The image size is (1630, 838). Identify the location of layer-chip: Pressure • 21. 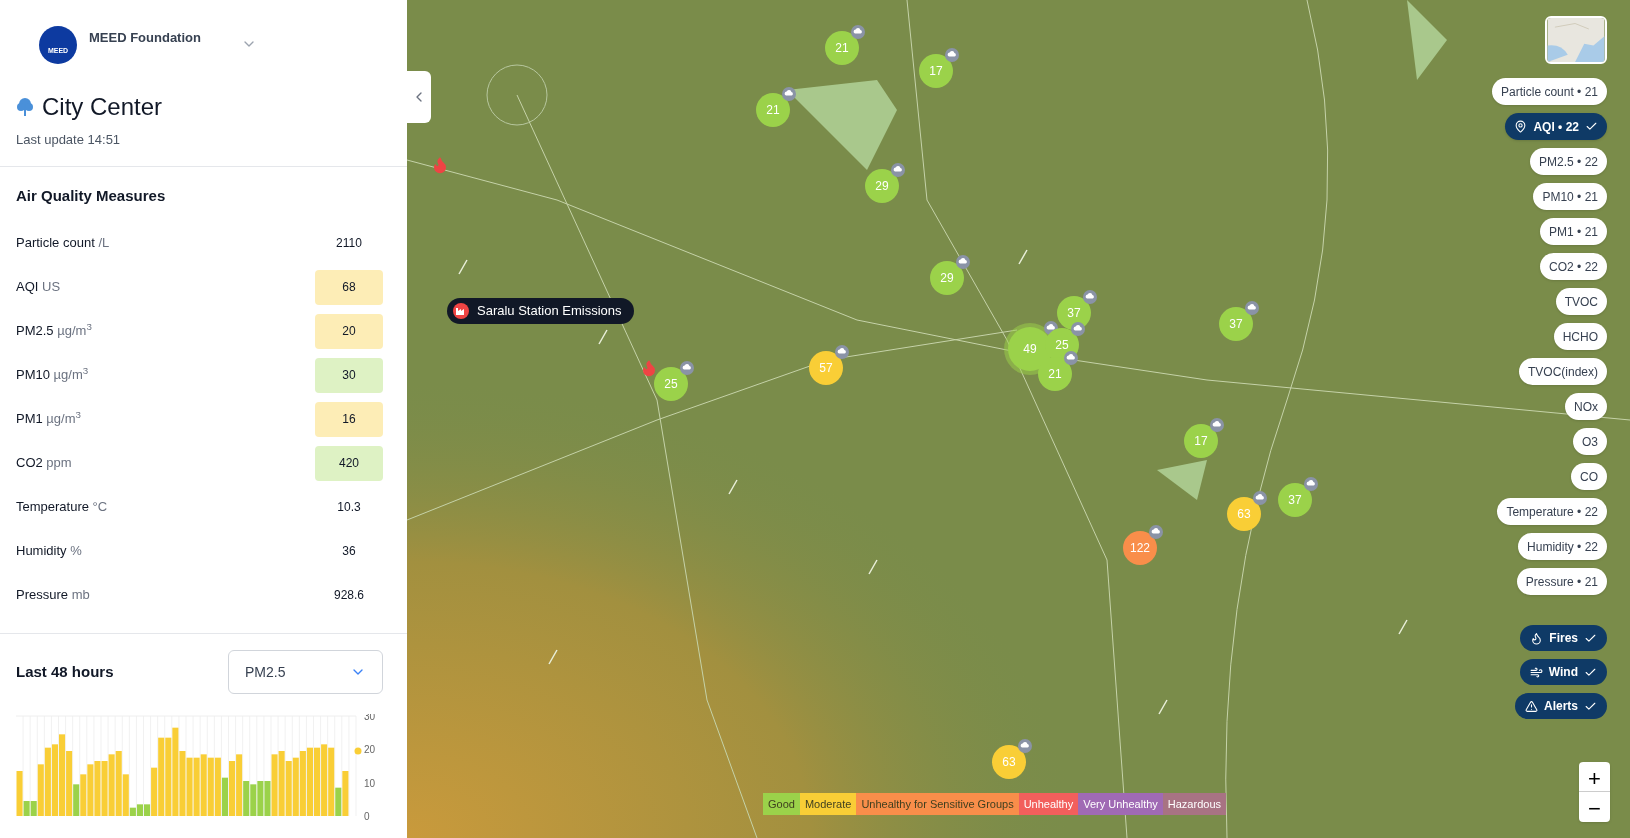
(1561, 581).